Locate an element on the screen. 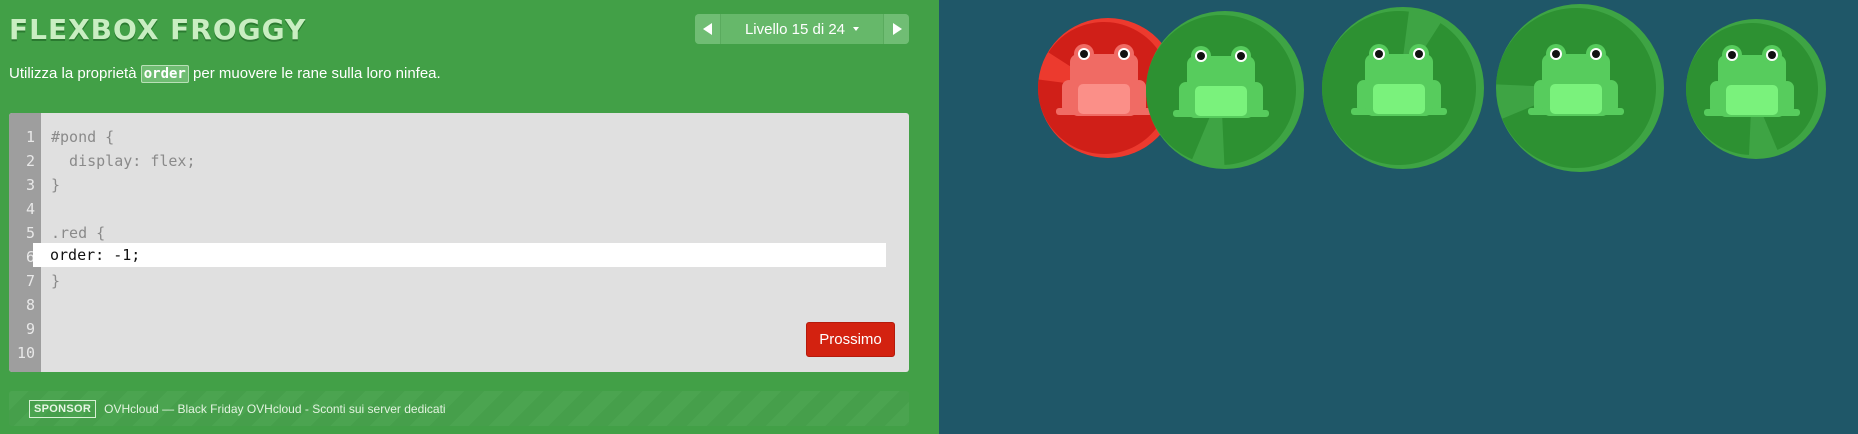  prev-level-button is located at coordinates (708, 29).